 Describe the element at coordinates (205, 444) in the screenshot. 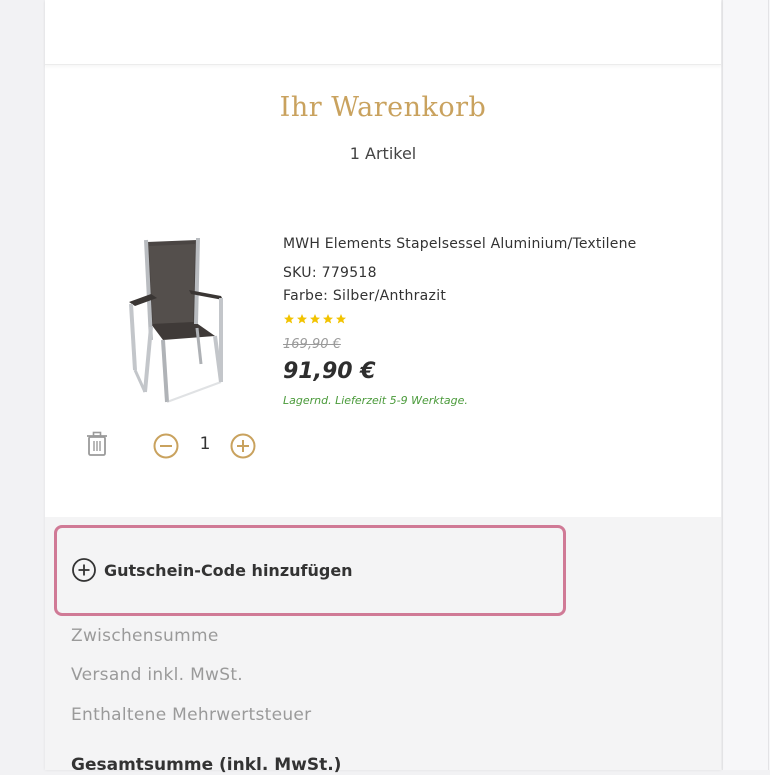

I see `quantity-value: 1` at that location.